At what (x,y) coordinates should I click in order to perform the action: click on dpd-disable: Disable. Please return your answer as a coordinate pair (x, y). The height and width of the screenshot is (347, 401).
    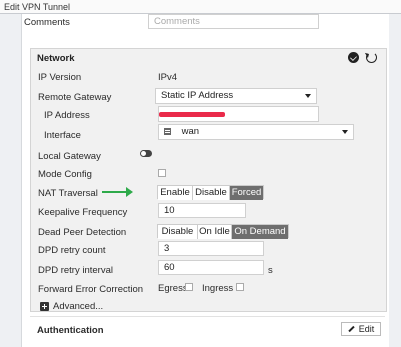
    Looking at the image, I should click on (178, 232).